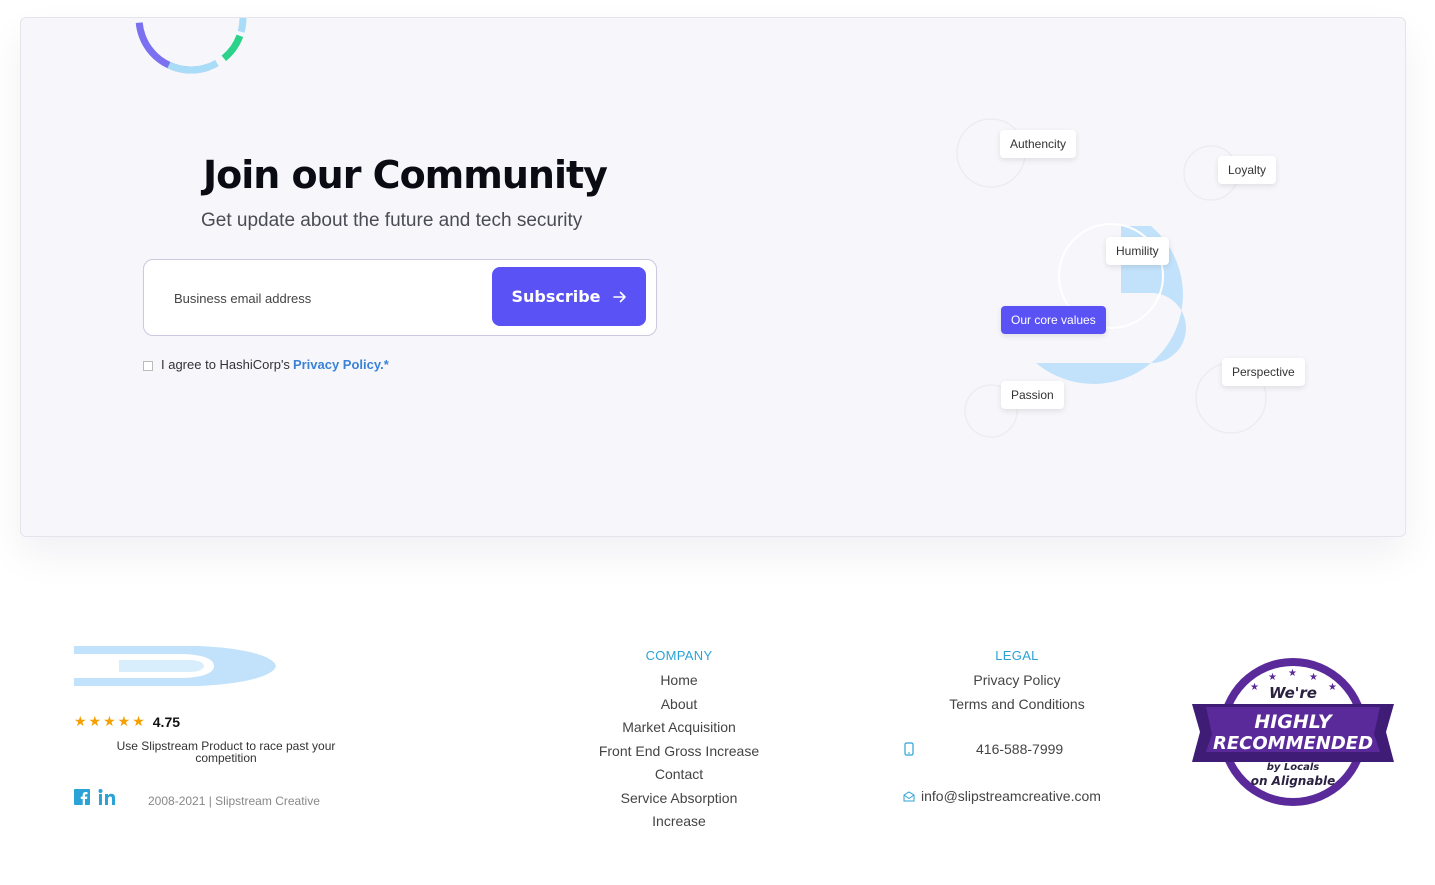 The width and height of the screenshot is (1435, 885). Describe the element at coordinates (405, 175) in the screenshot. I see `community-title: Join our Community` at that location.